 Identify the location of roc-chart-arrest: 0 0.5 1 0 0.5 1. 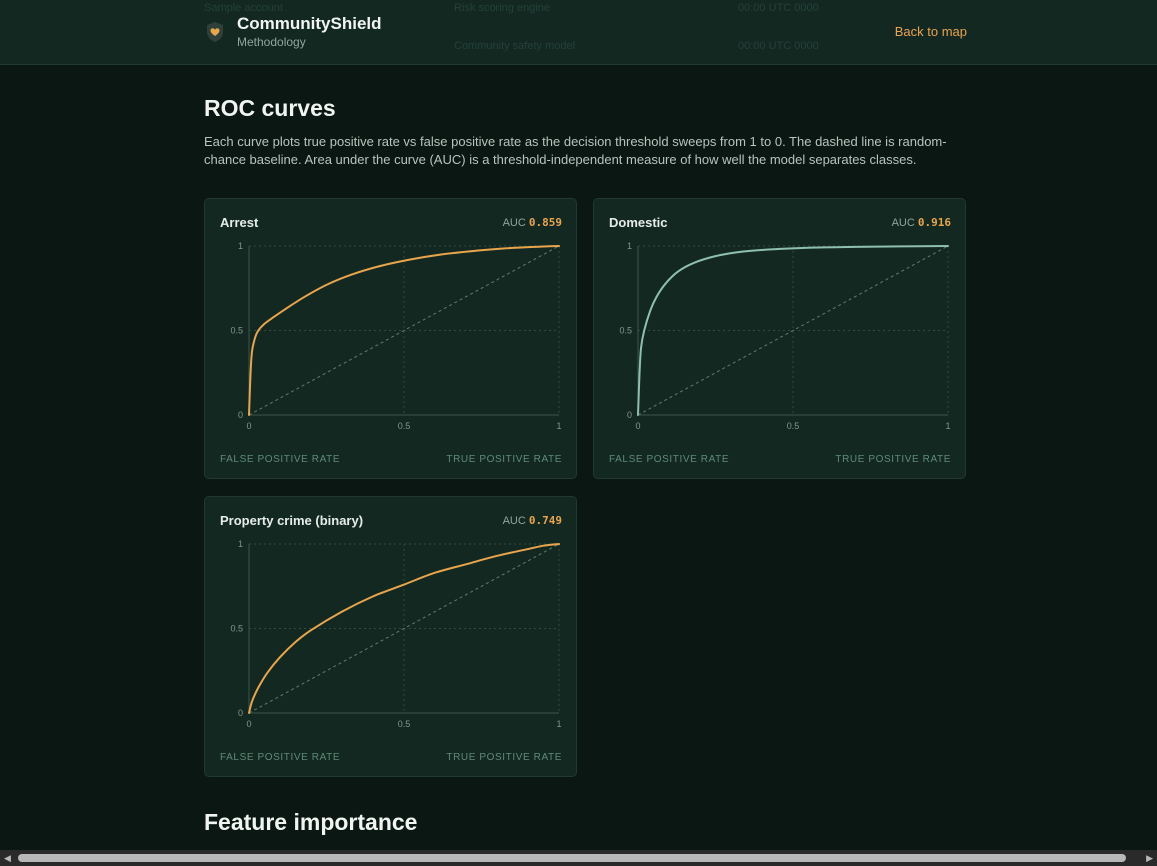
(395, 336).